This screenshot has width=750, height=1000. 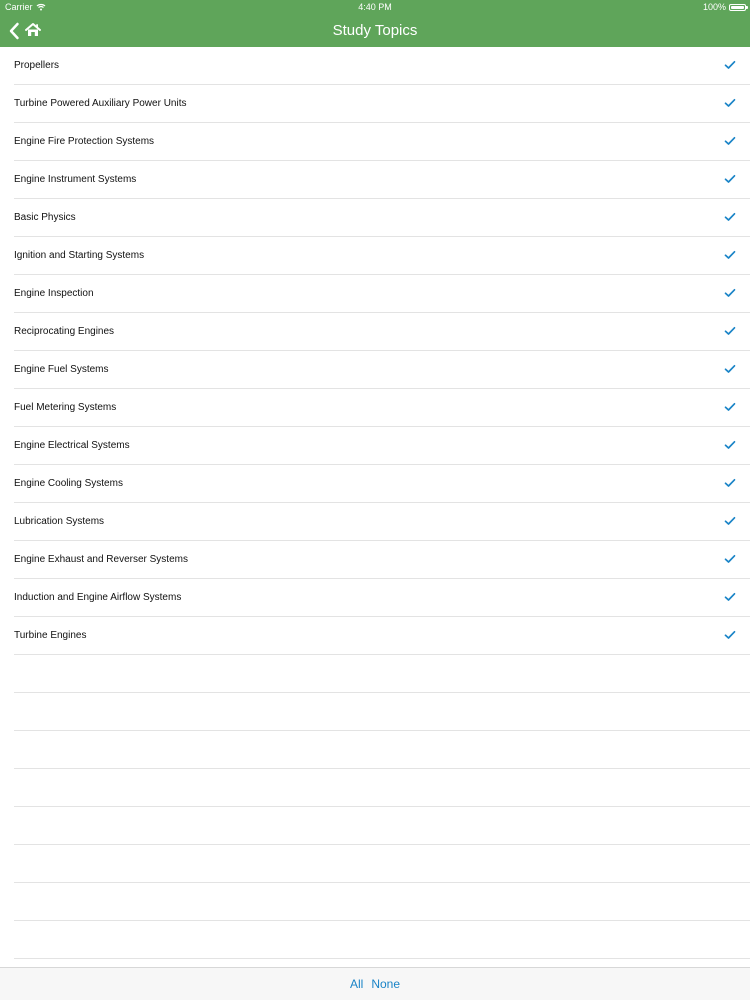 I want to click on header-bar: Carrier 4:40 PM 100% Study Topics, so click(x=375, y=23).